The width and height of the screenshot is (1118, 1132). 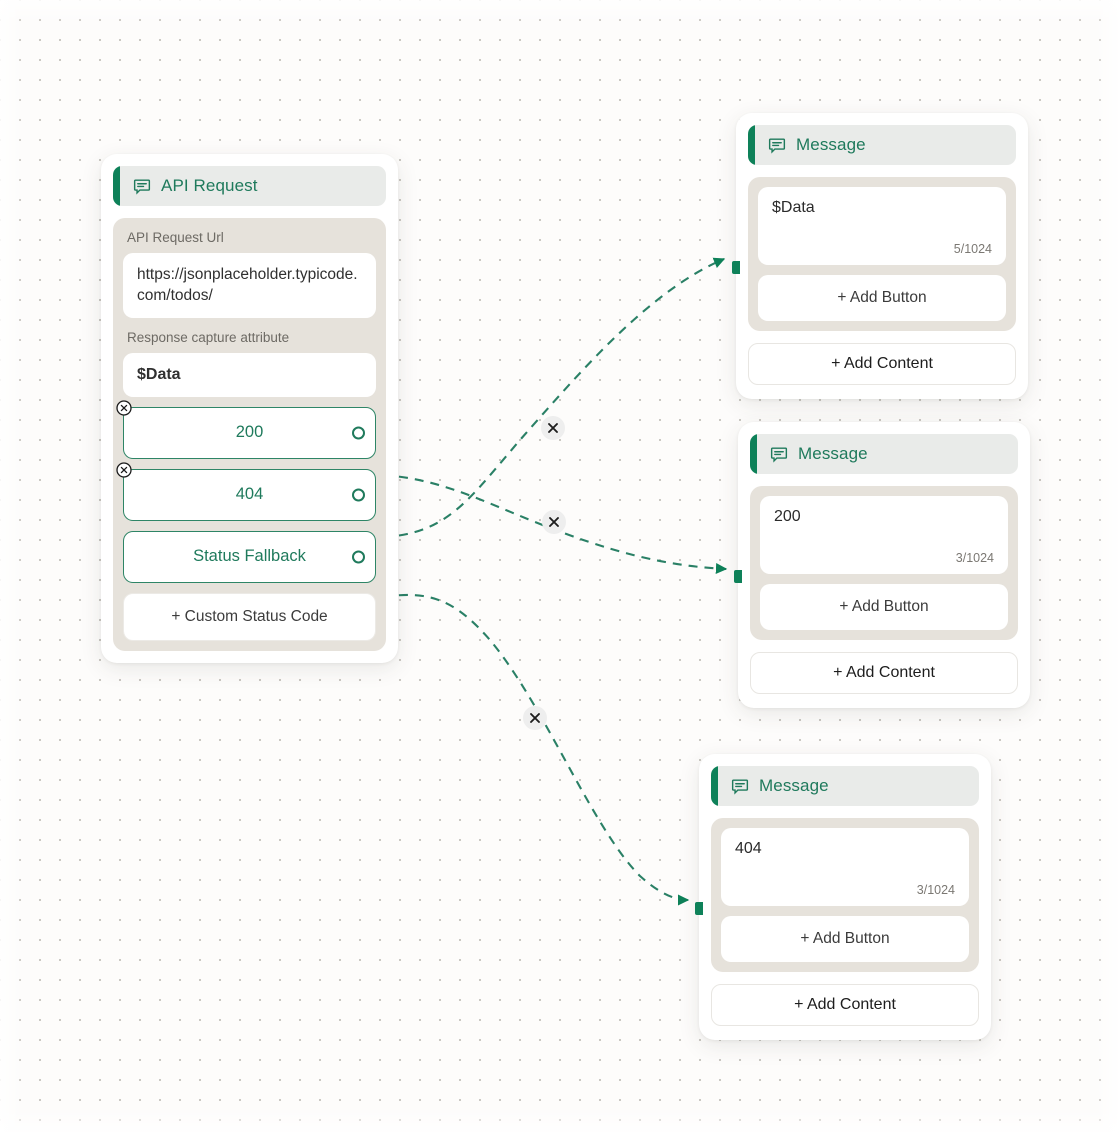 What do you see at coordinates (249, 374) in the screenshot?
I see `response-capture-attribute-input: $Data` at bounding box center [249, 374].